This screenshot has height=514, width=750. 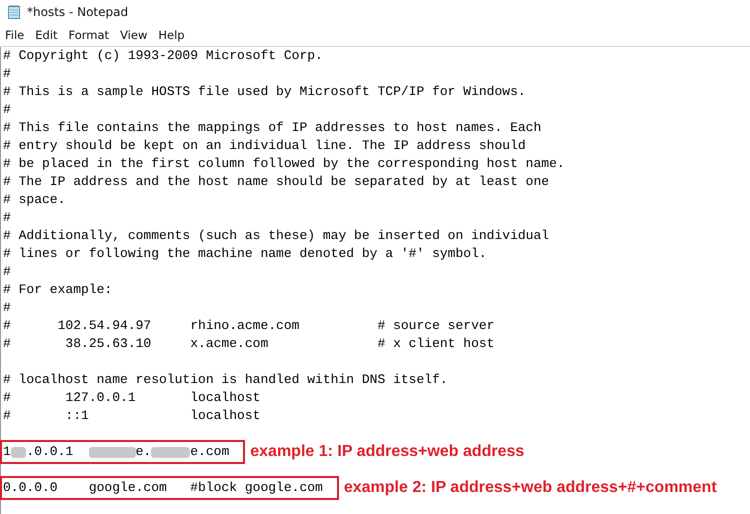 What do you see at coordinates (248, 344) in the screenshot?
I see `code-line: # 38.25.63.10 x.acme.com # x client host` at bounding box center [248, 344].